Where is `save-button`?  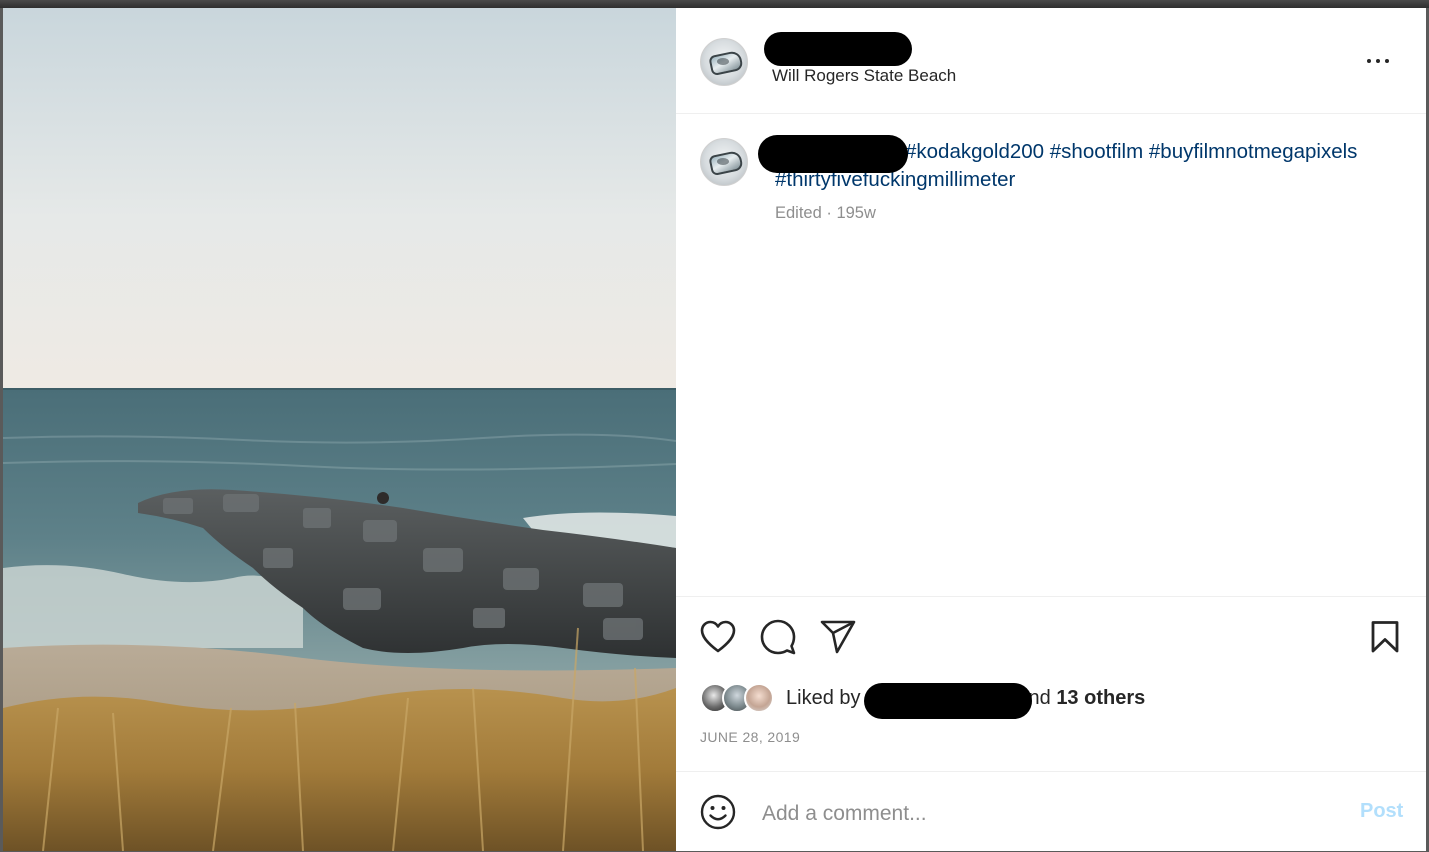
save-button is located at coordinates (1385, 637).